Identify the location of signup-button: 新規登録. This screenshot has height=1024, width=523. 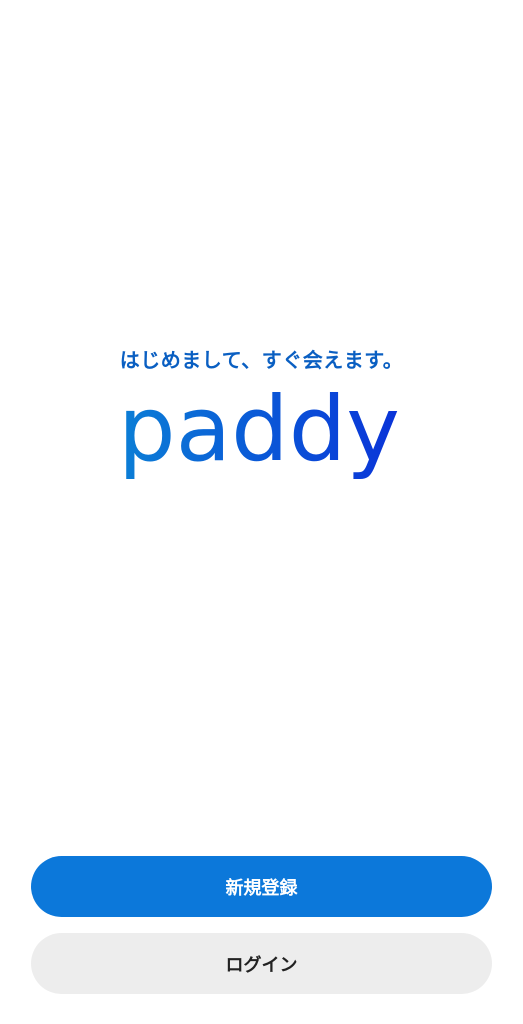
(261, 886).